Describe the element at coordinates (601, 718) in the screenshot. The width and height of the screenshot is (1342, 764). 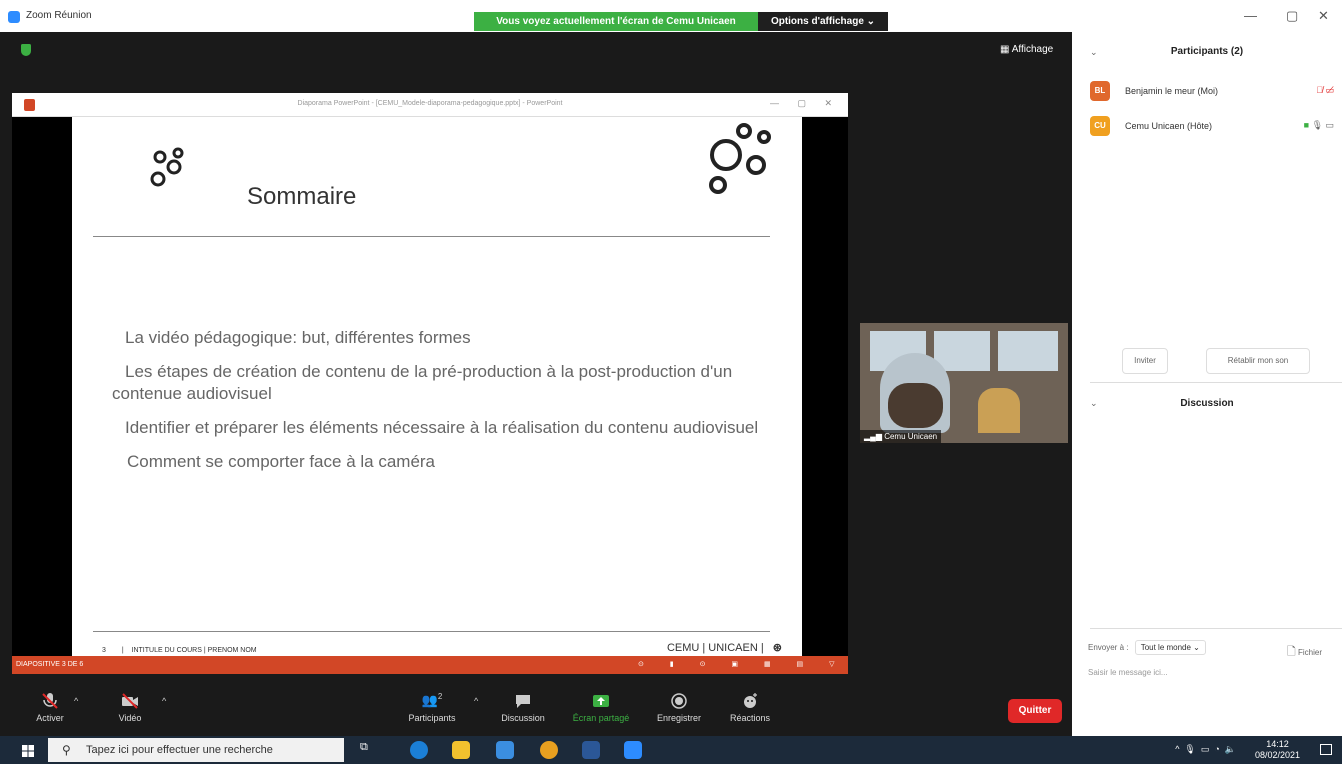
I see `share-screen-label: Écran partagé` at that location.